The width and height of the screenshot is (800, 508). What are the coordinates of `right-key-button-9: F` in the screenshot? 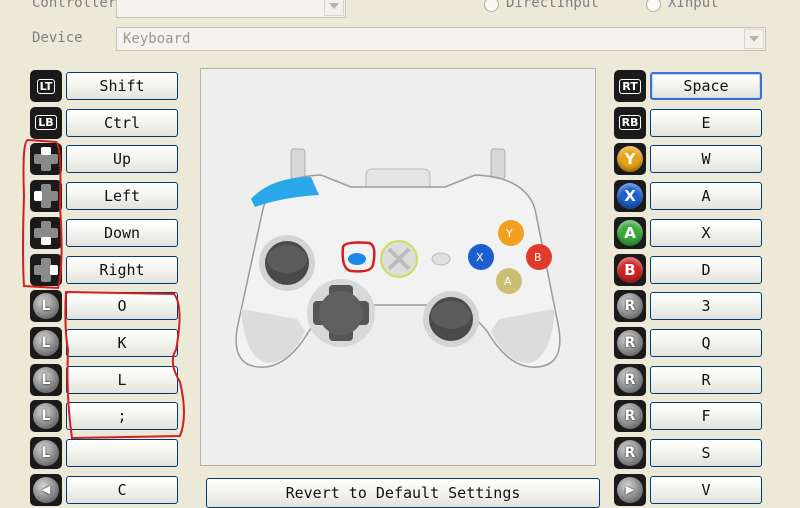 It's located at (706, 416).